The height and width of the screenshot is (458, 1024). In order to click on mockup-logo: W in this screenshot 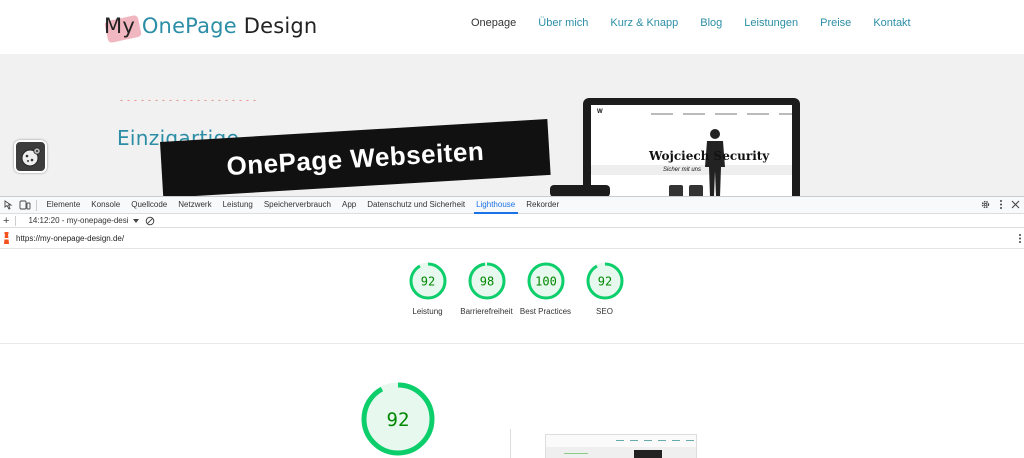, I will do `click(600, 112)`.